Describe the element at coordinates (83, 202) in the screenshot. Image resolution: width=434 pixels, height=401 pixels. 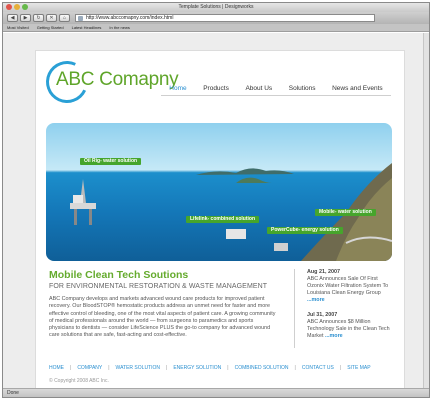
I see `oil-rig-icon` at that location.